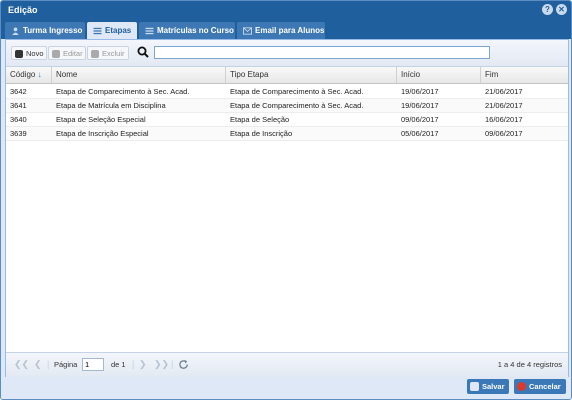  What do you see at coordinates (529, 364) in the screenshot?
I see `records-summary: 1 a 4 de 4 registros` at bounding box center [529, 364].